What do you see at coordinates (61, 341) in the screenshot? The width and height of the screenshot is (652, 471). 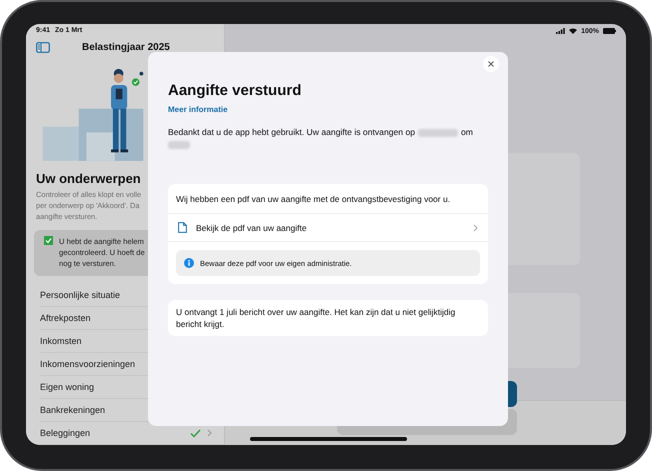 I see `topic-label: Inkomsten` at bounding box center [61, 341].